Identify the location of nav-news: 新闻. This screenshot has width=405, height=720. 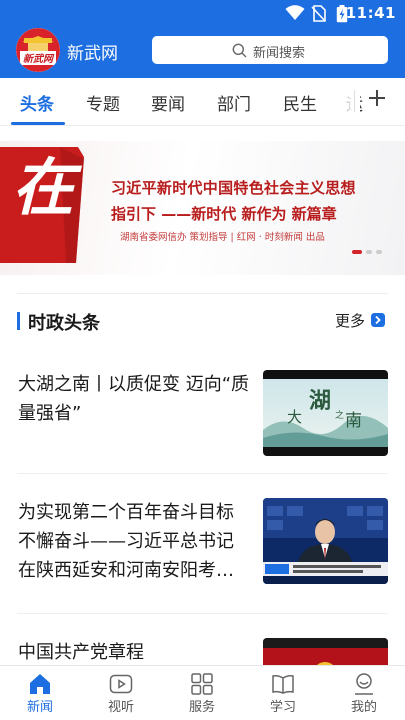
(40, 693).